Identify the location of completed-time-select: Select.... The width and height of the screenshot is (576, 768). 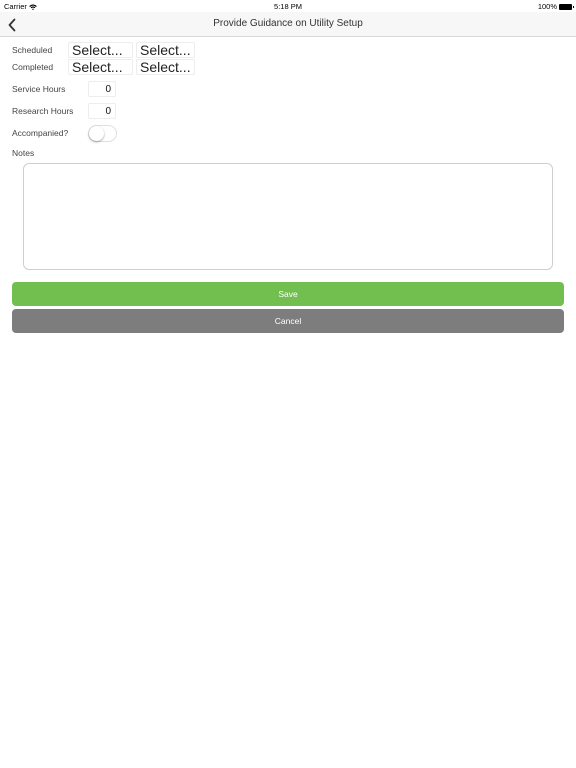
(165, 67).